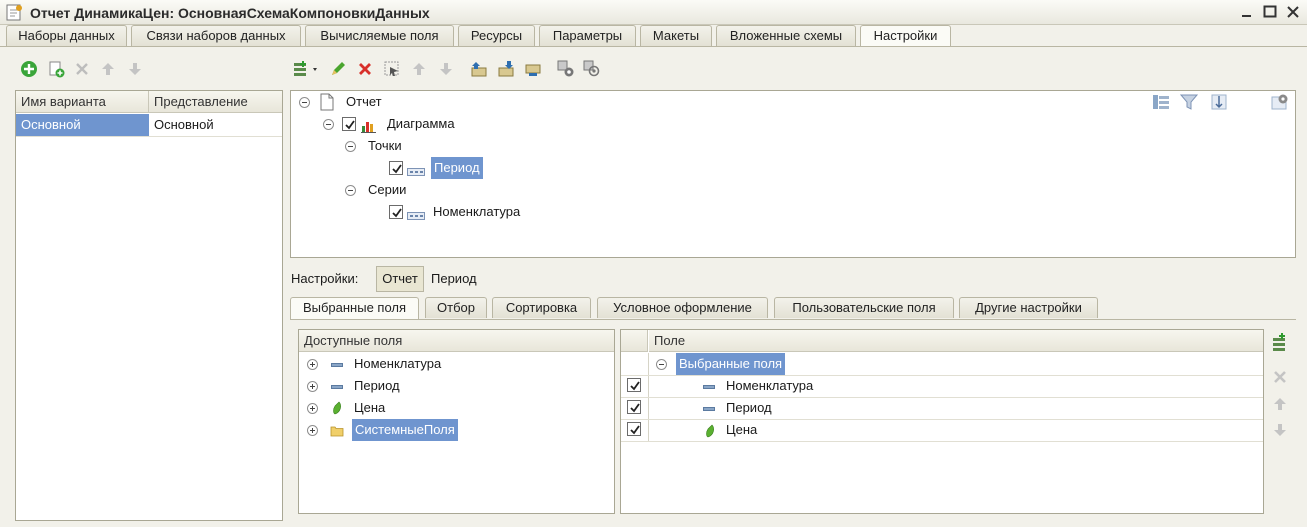 The width and height of the screenshot is (1307, 527). I want to click on selected-fields-group: Выбранные поля, so click(731, 364).